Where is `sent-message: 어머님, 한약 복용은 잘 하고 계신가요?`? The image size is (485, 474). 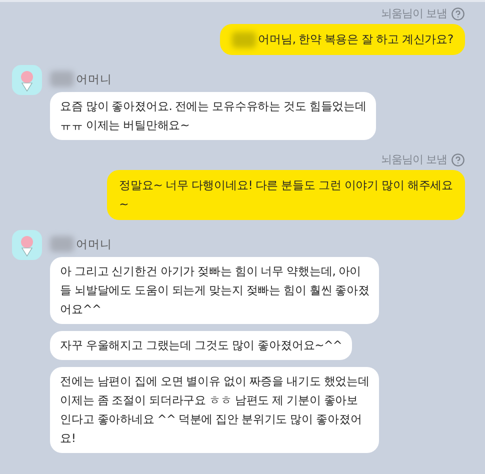 sent-message: 어머님, 한약 복용은 잘 하고 계신가요? is located at coordinates (342, 39).